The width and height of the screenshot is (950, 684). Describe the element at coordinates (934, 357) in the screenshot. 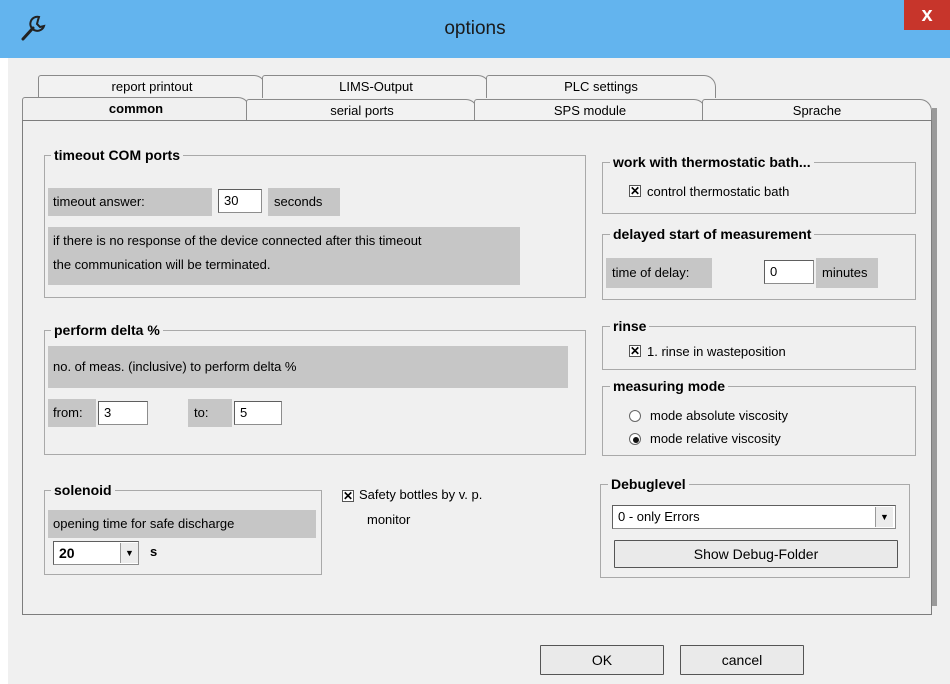

I see `panel-shadow` at that location.